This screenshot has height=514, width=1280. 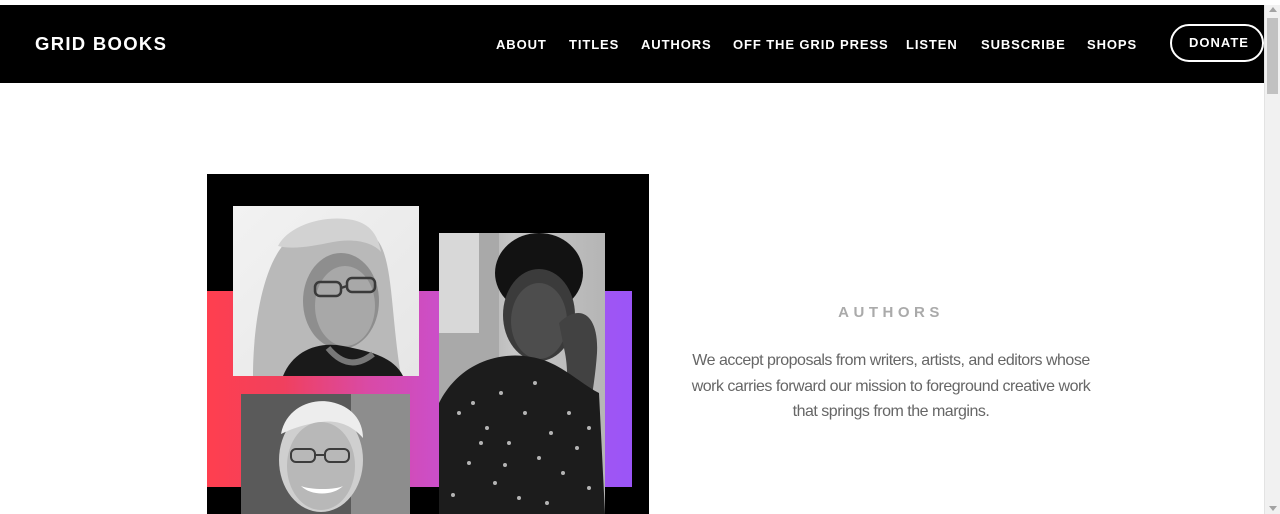 What do you see at coordinates (1272, 259) in the screenshot?
I see `vertical-scrollbar` at bounding box center [1272, 259].